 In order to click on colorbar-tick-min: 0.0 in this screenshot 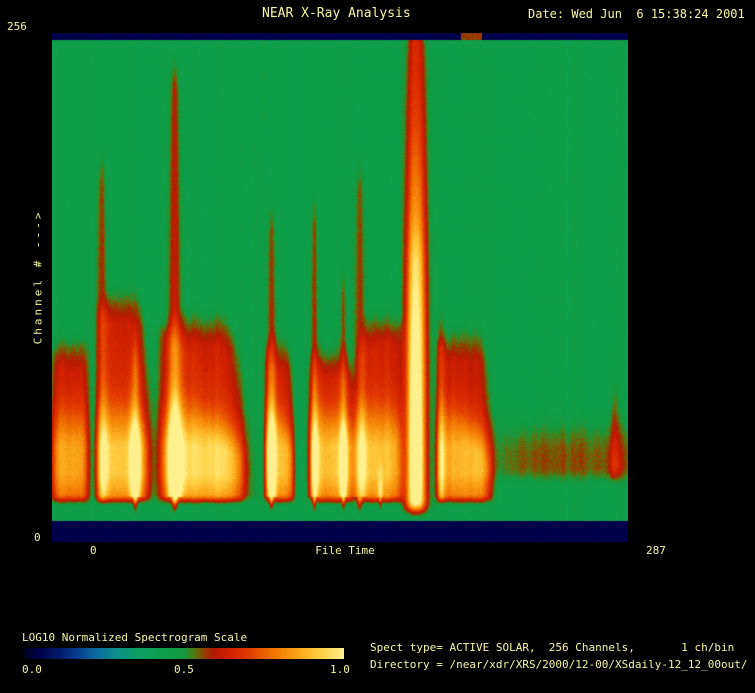, I will do `click(32, 669)`.